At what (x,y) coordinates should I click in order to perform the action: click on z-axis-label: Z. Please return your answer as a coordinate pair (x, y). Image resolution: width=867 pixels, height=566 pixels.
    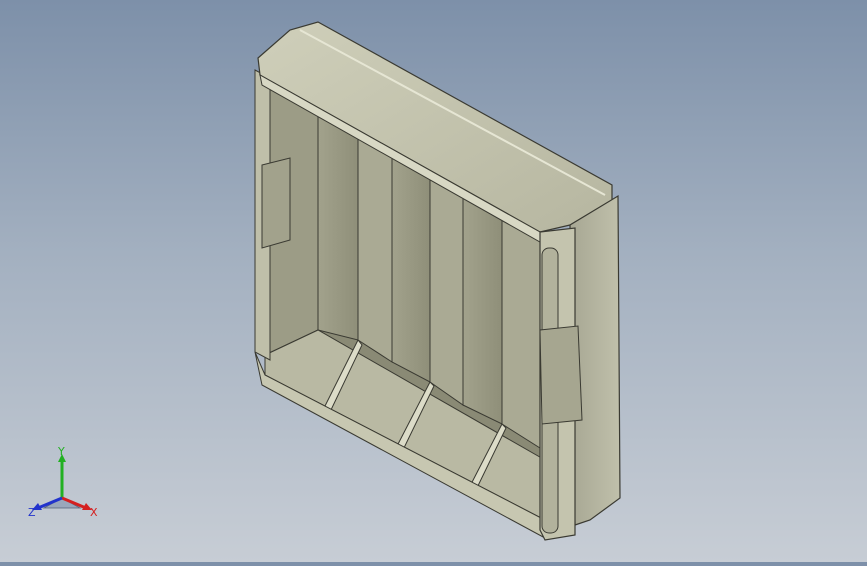
    Looking at the image, I should click on (32, 512).